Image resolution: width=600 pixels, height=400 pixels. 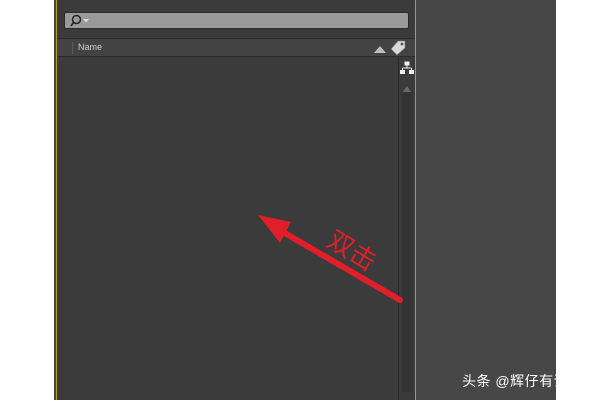 What do you see at coordinates (522, 381) in the screenshot?
I see `watermark: 头条 @辉仔有话说` at bounding box center [522, 381].